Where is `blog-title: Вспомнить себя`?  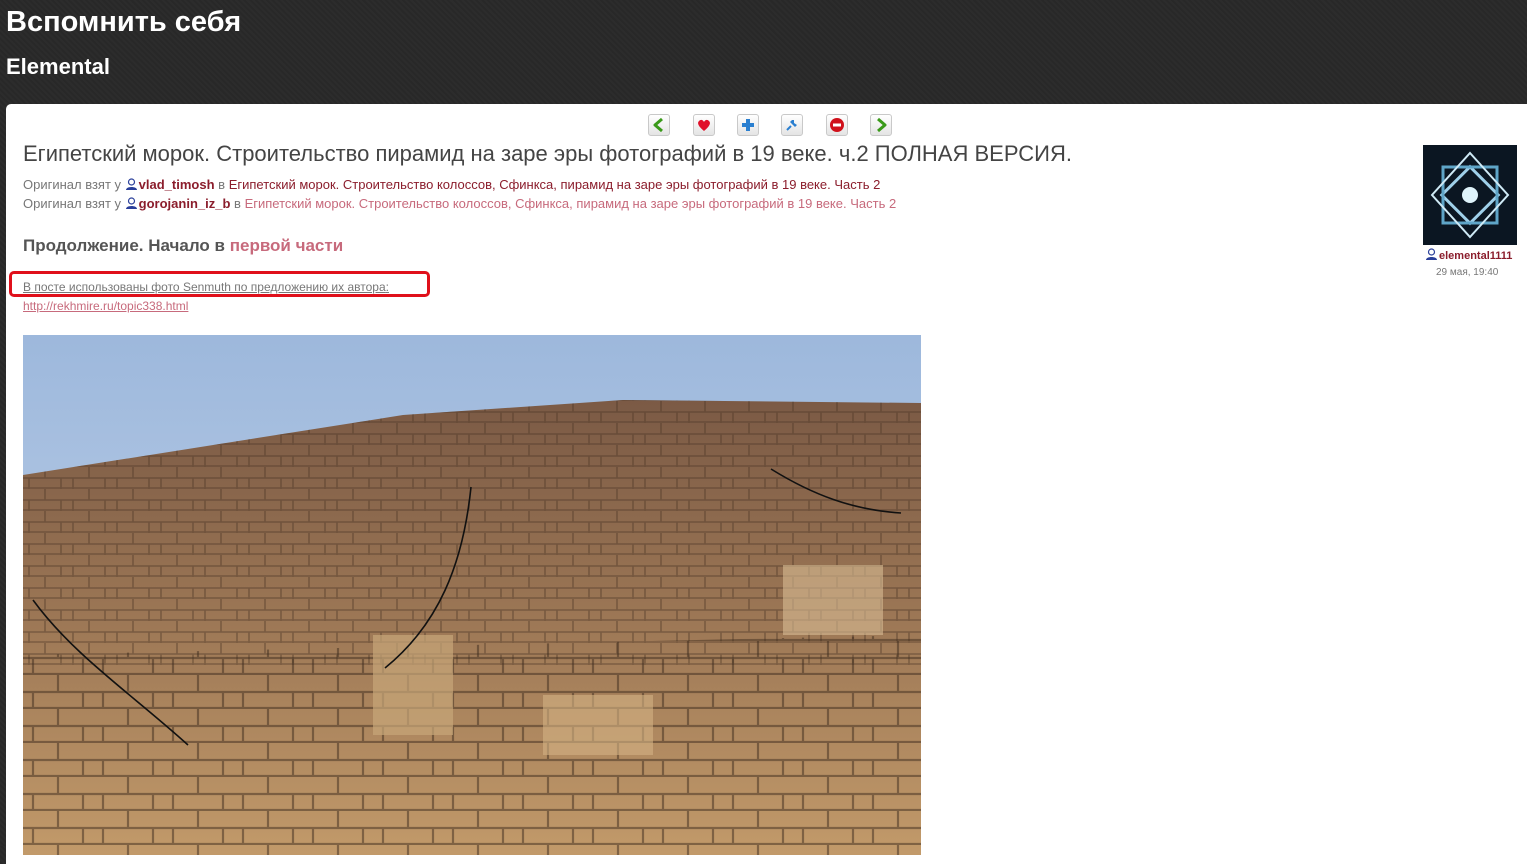 blog-title: Вспомнить себя is located at coordinates (123, 22).